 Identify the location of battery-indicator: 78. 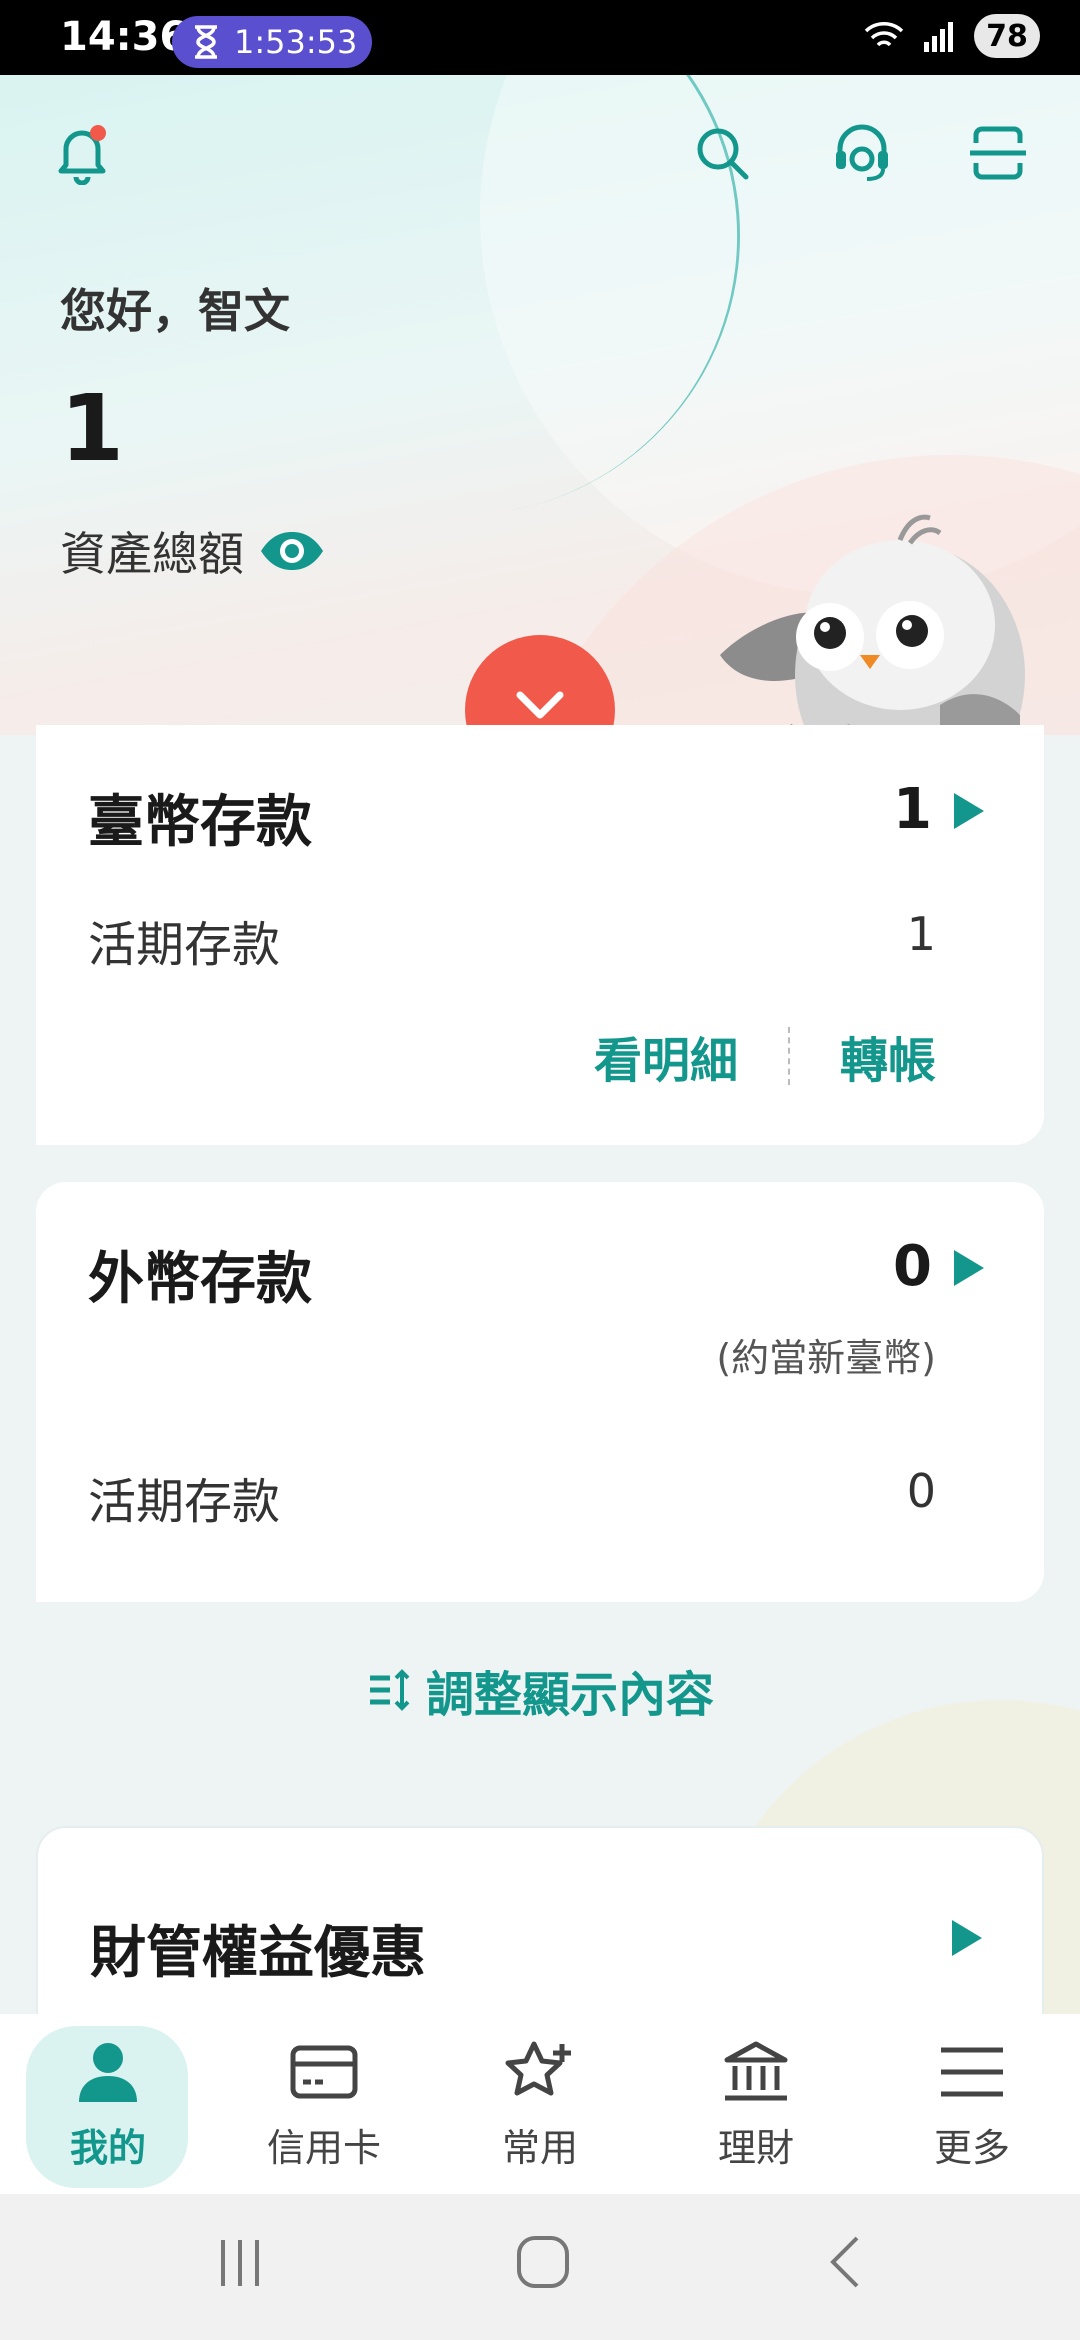
(1007, 36).